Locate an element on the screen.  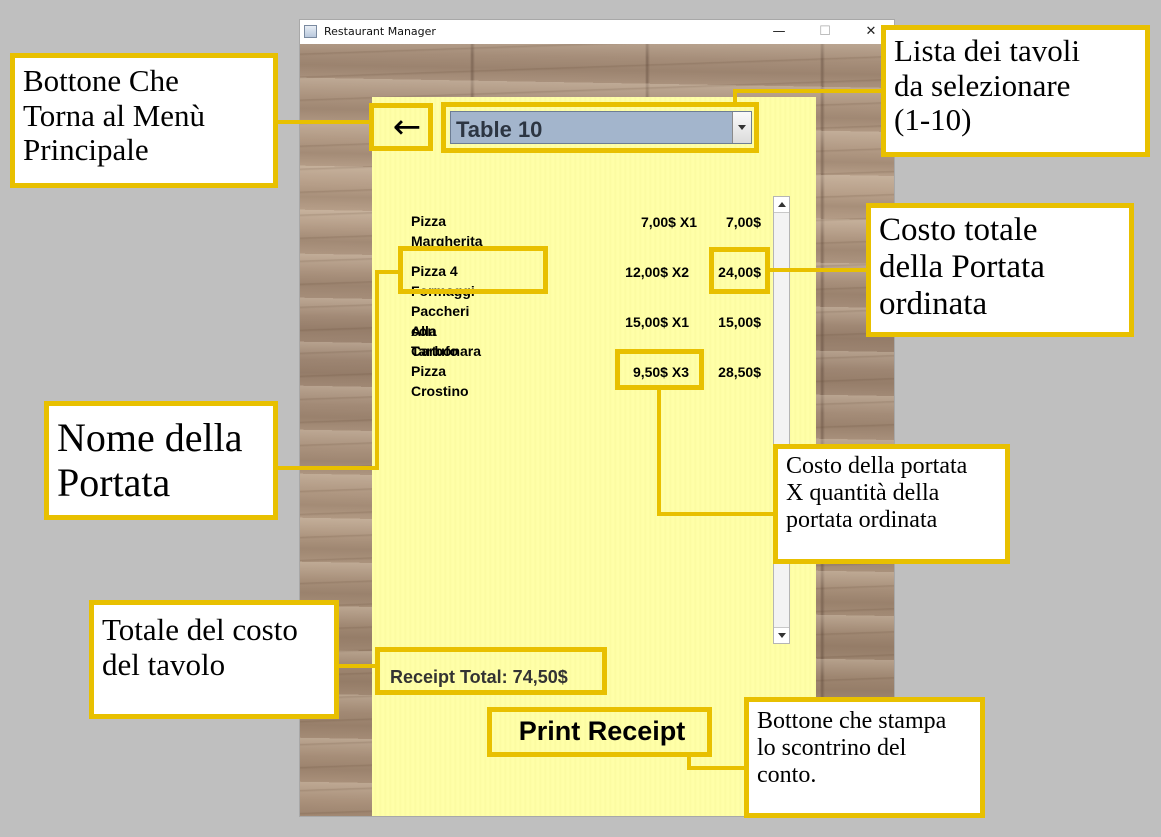
note-line: ordinata is located at coordinates (933, 303).